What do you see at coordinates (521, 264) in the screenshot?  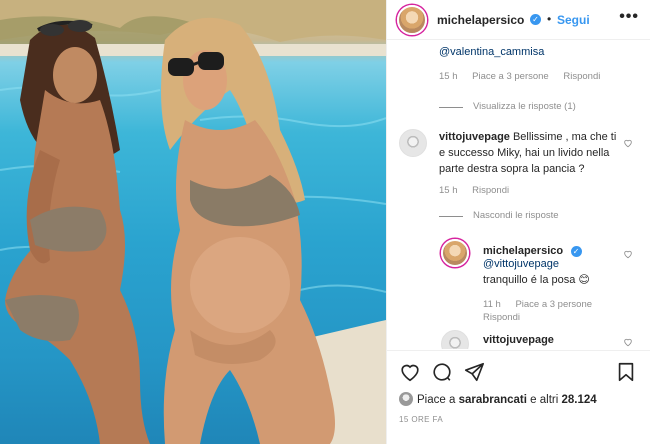 I see `reply-mention: @vittojuvepage` at bounding box center [521, 264].